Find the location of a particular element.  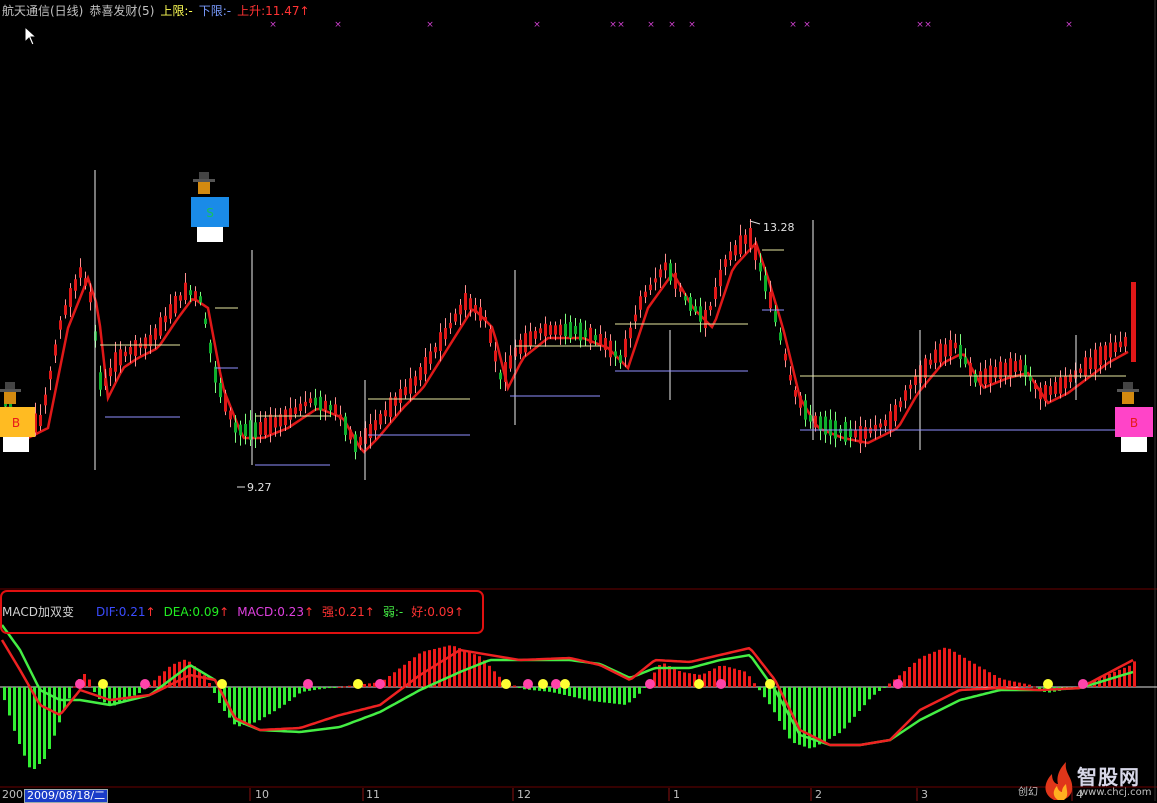

strong-value: 强:0.21 is located at coordinates (343, 612).